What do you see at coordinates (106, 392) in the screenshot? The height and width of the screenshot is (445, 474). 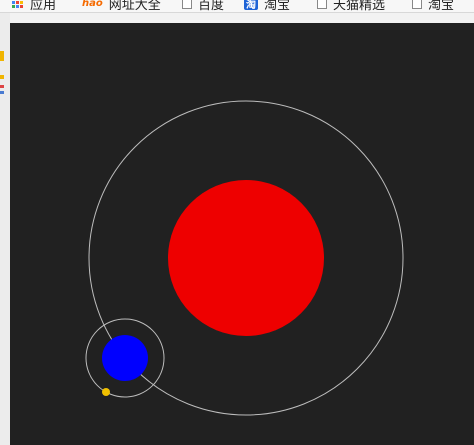 I see `moon` at bounding box center [106, 392].